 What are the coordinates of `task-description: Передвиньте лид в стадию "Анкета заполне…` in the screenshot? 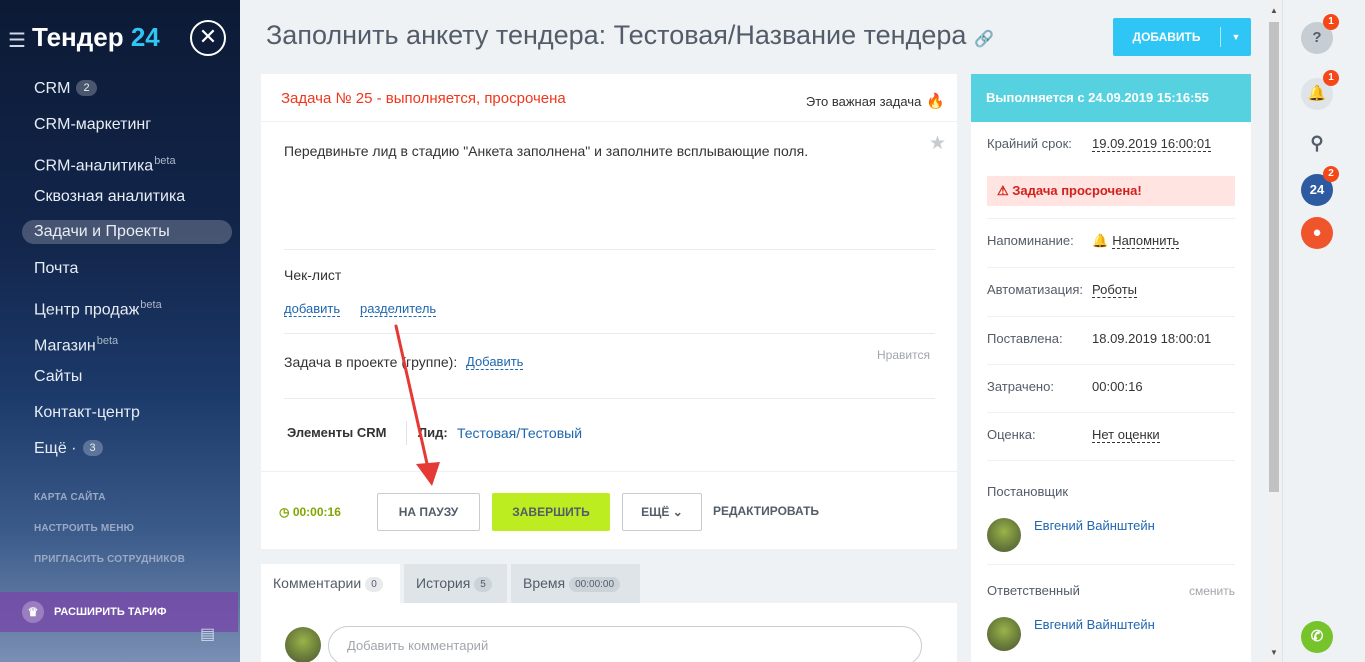 It's located at (546, 151).